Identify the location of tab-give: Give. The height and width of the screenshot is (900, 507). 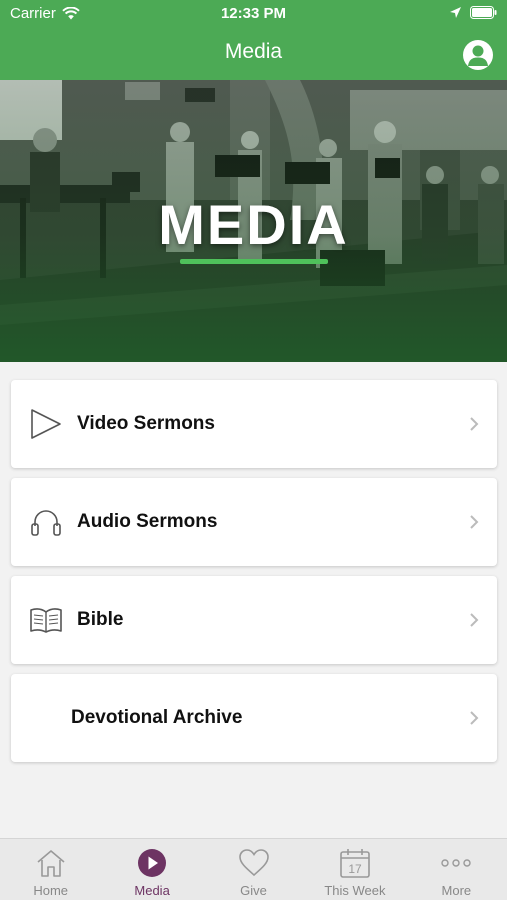
(253, 869).